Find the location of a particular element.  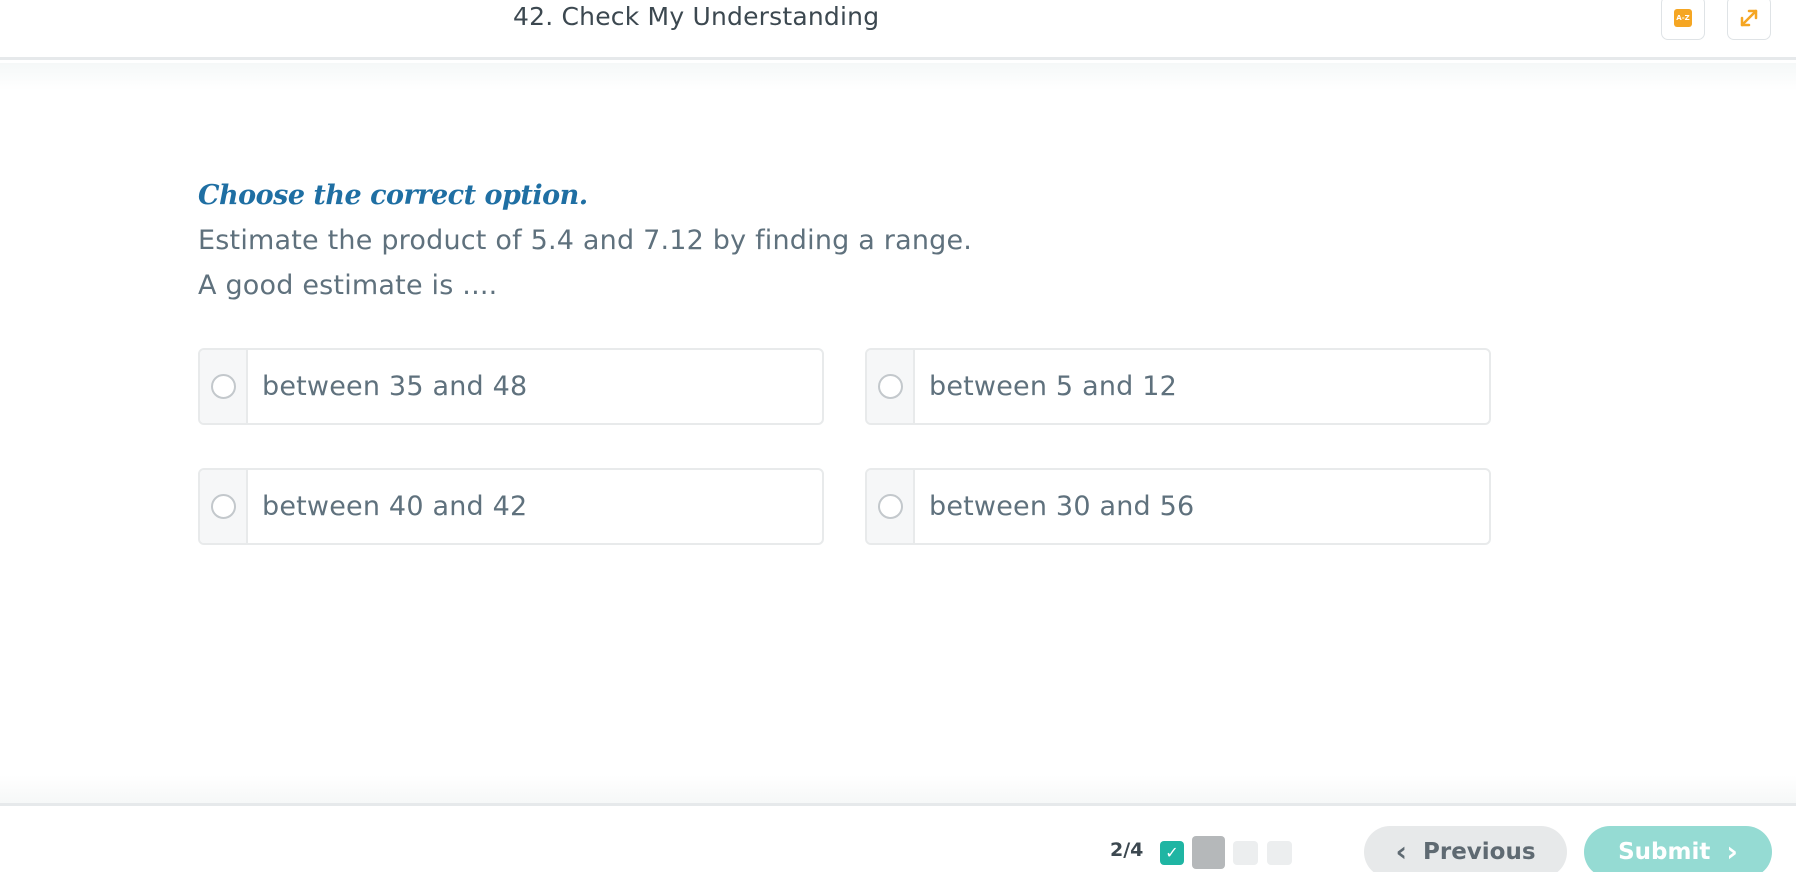

progress-step-current is located at coordinates (1208, 852).